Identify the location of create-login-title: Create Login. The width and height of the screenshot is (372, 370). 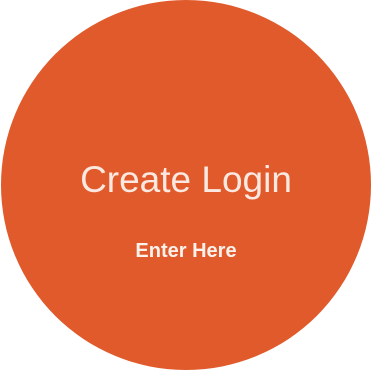
(186, 179).